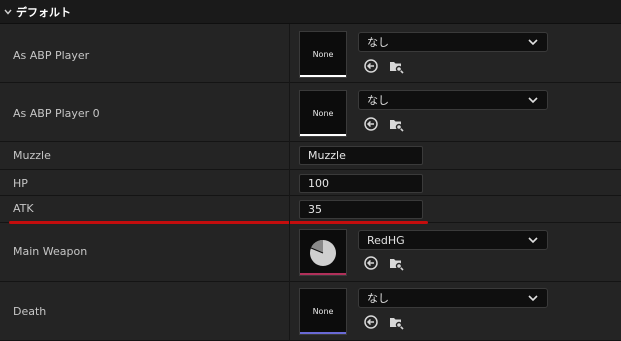 This screenshot has height=341, width=621. I want to click on property-label: Main Weapon, so click(50, 251).